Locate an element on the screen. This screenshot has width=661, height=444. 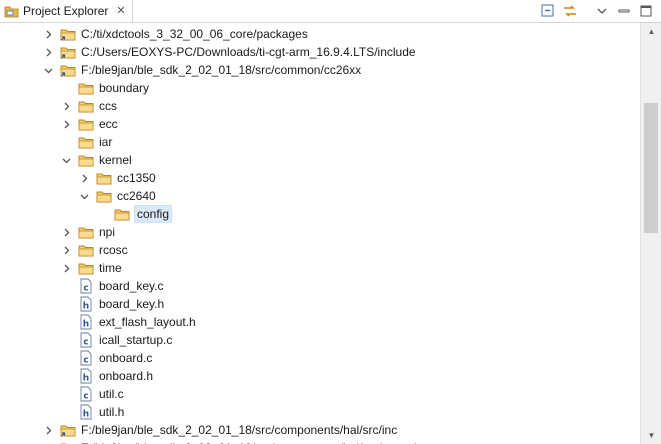
tree-row: ecc is located at coordinates (320, 124).